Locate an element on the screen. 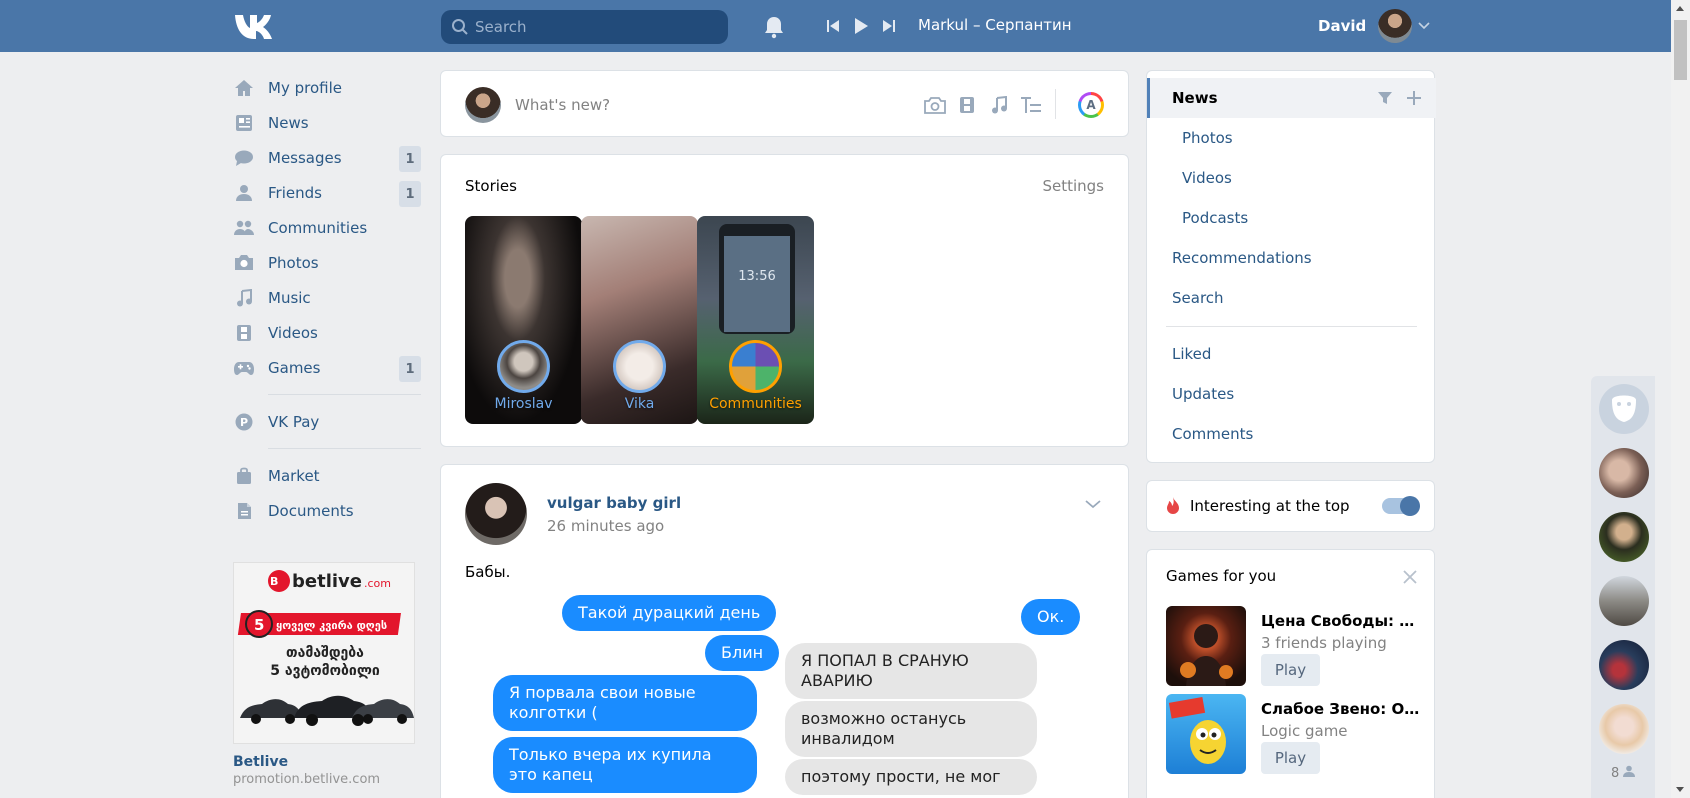 The image size is (1690, 798). menu-item-liked: Liked is located at coordinates (1291, 354).